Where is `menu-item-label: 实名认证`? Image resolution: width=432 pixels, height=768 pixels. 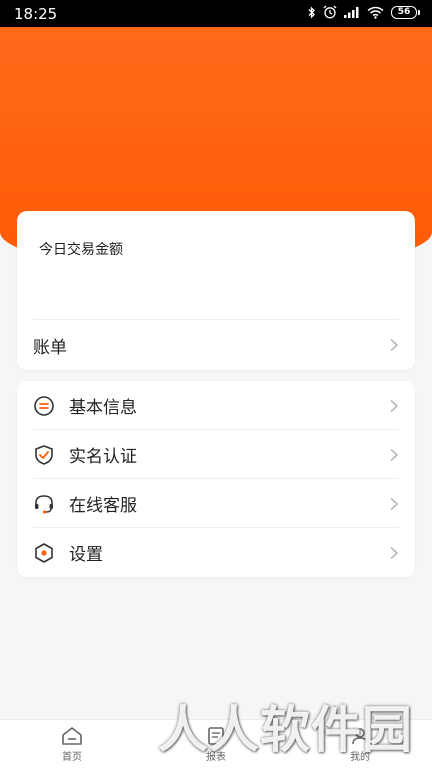 menu-item-label: 实名认证 is located at coordinates (103, 457).